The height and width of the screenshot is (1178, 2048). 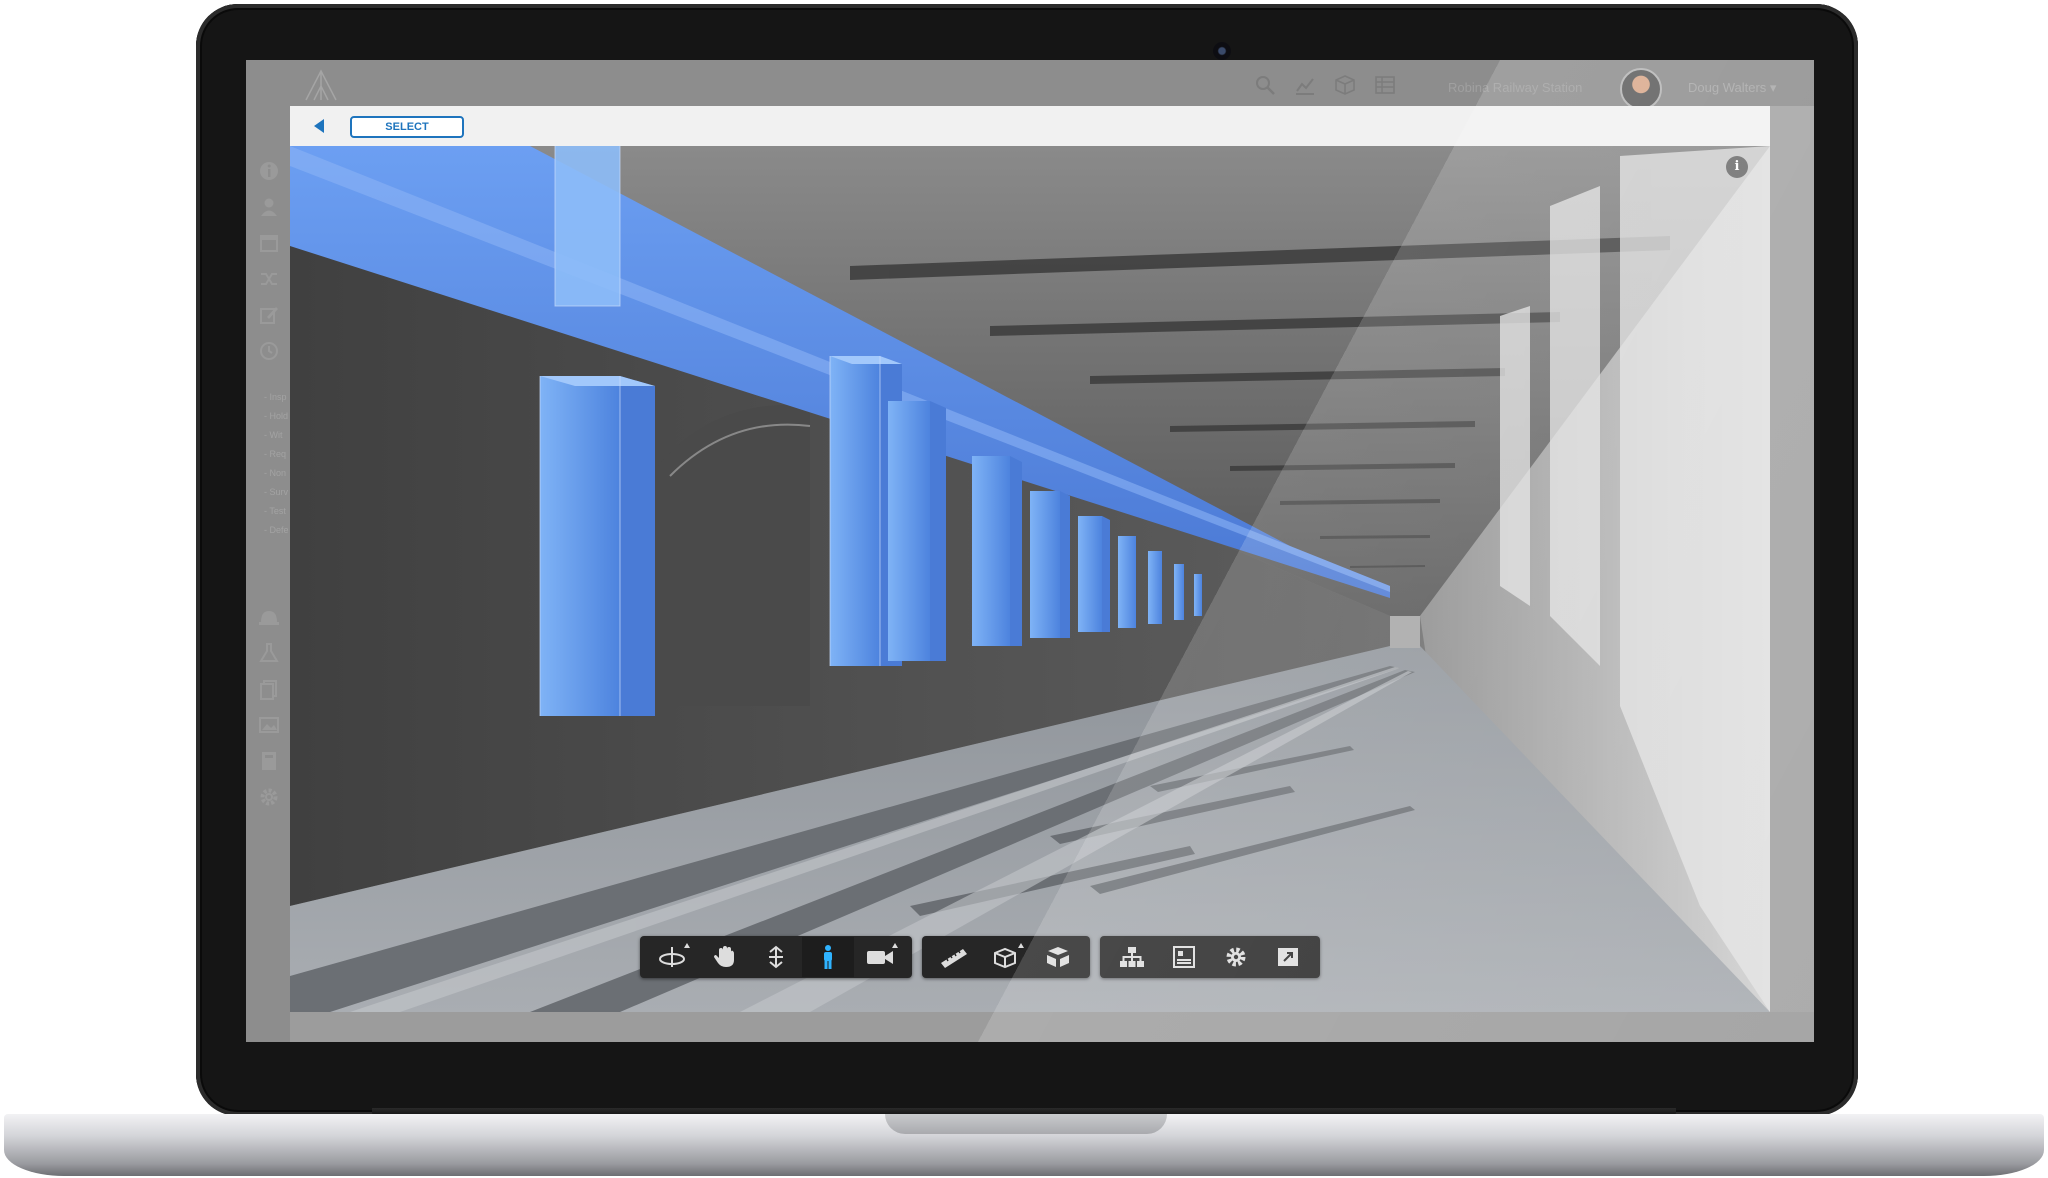 What do you see at coordinates (269, 653) in the screenshot?
I see `flask-icon` at bounding box center [269, 653].